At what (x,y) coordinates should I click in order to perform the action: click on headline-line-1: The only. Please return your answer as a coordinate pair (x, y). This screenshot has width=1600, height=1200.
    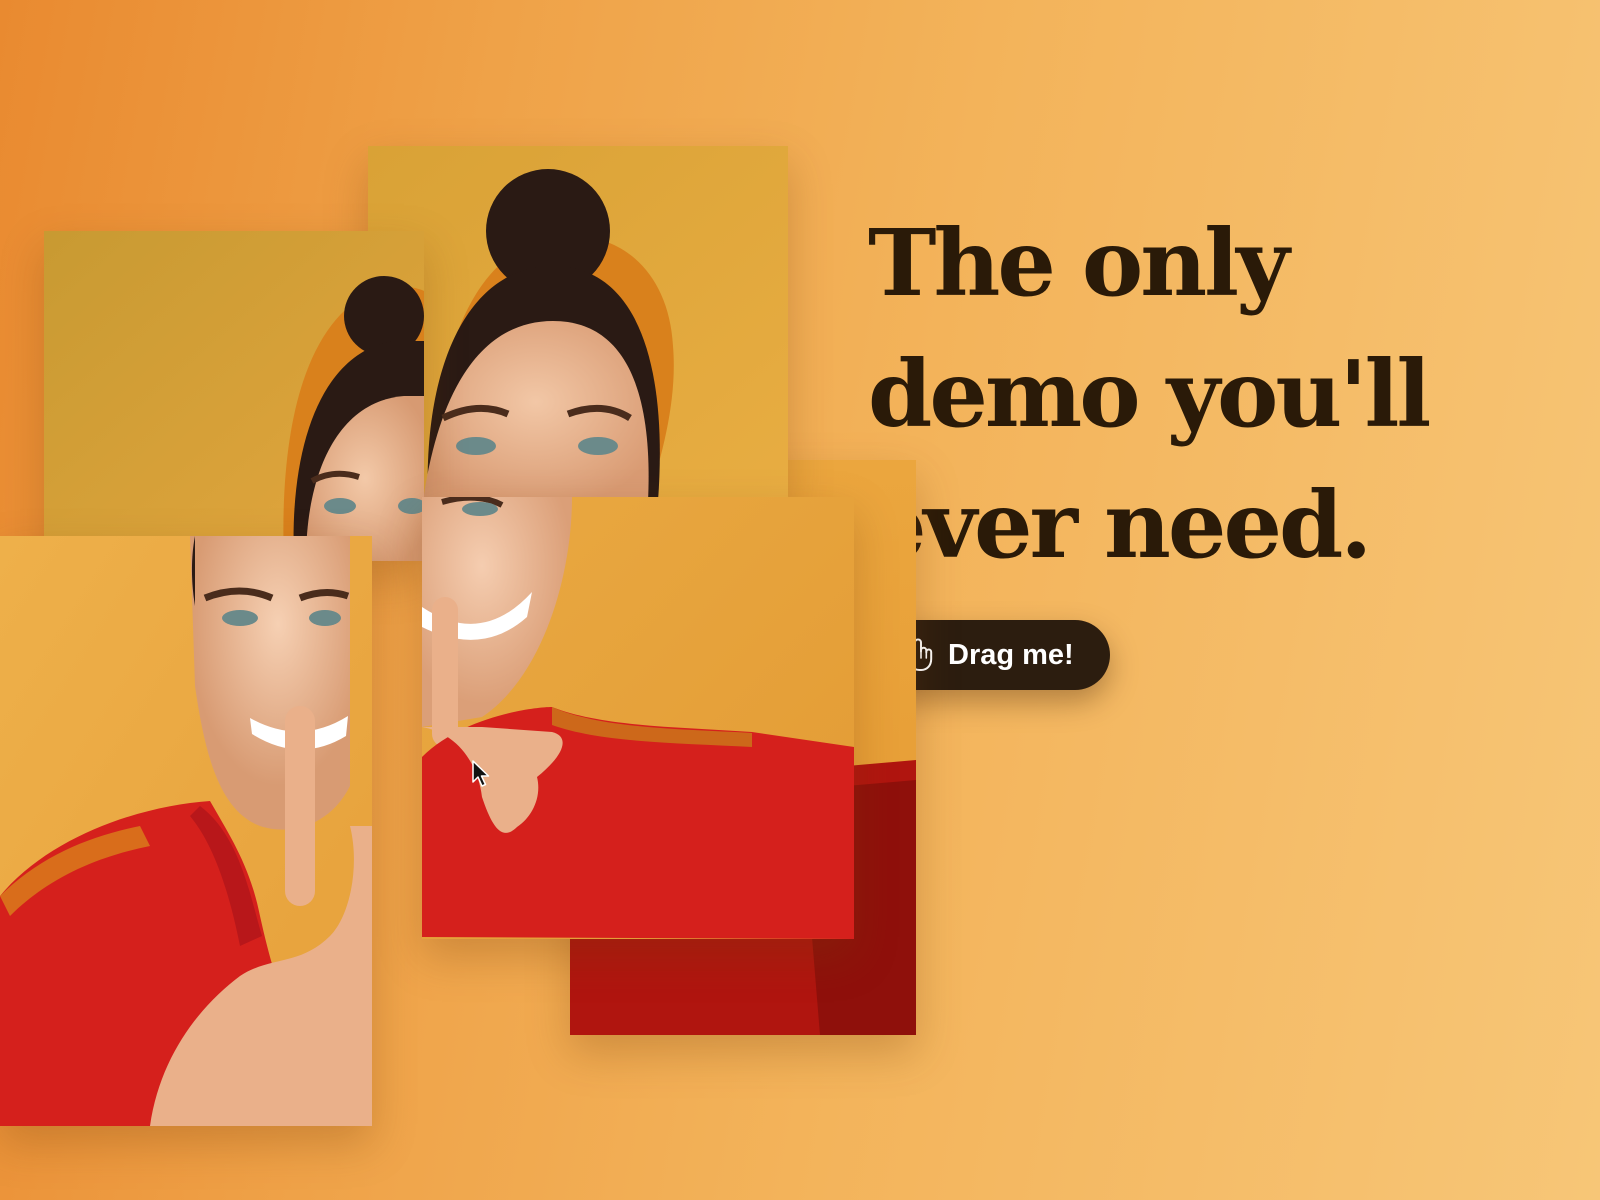
    Looking at the image, I should click on (1079, 263).